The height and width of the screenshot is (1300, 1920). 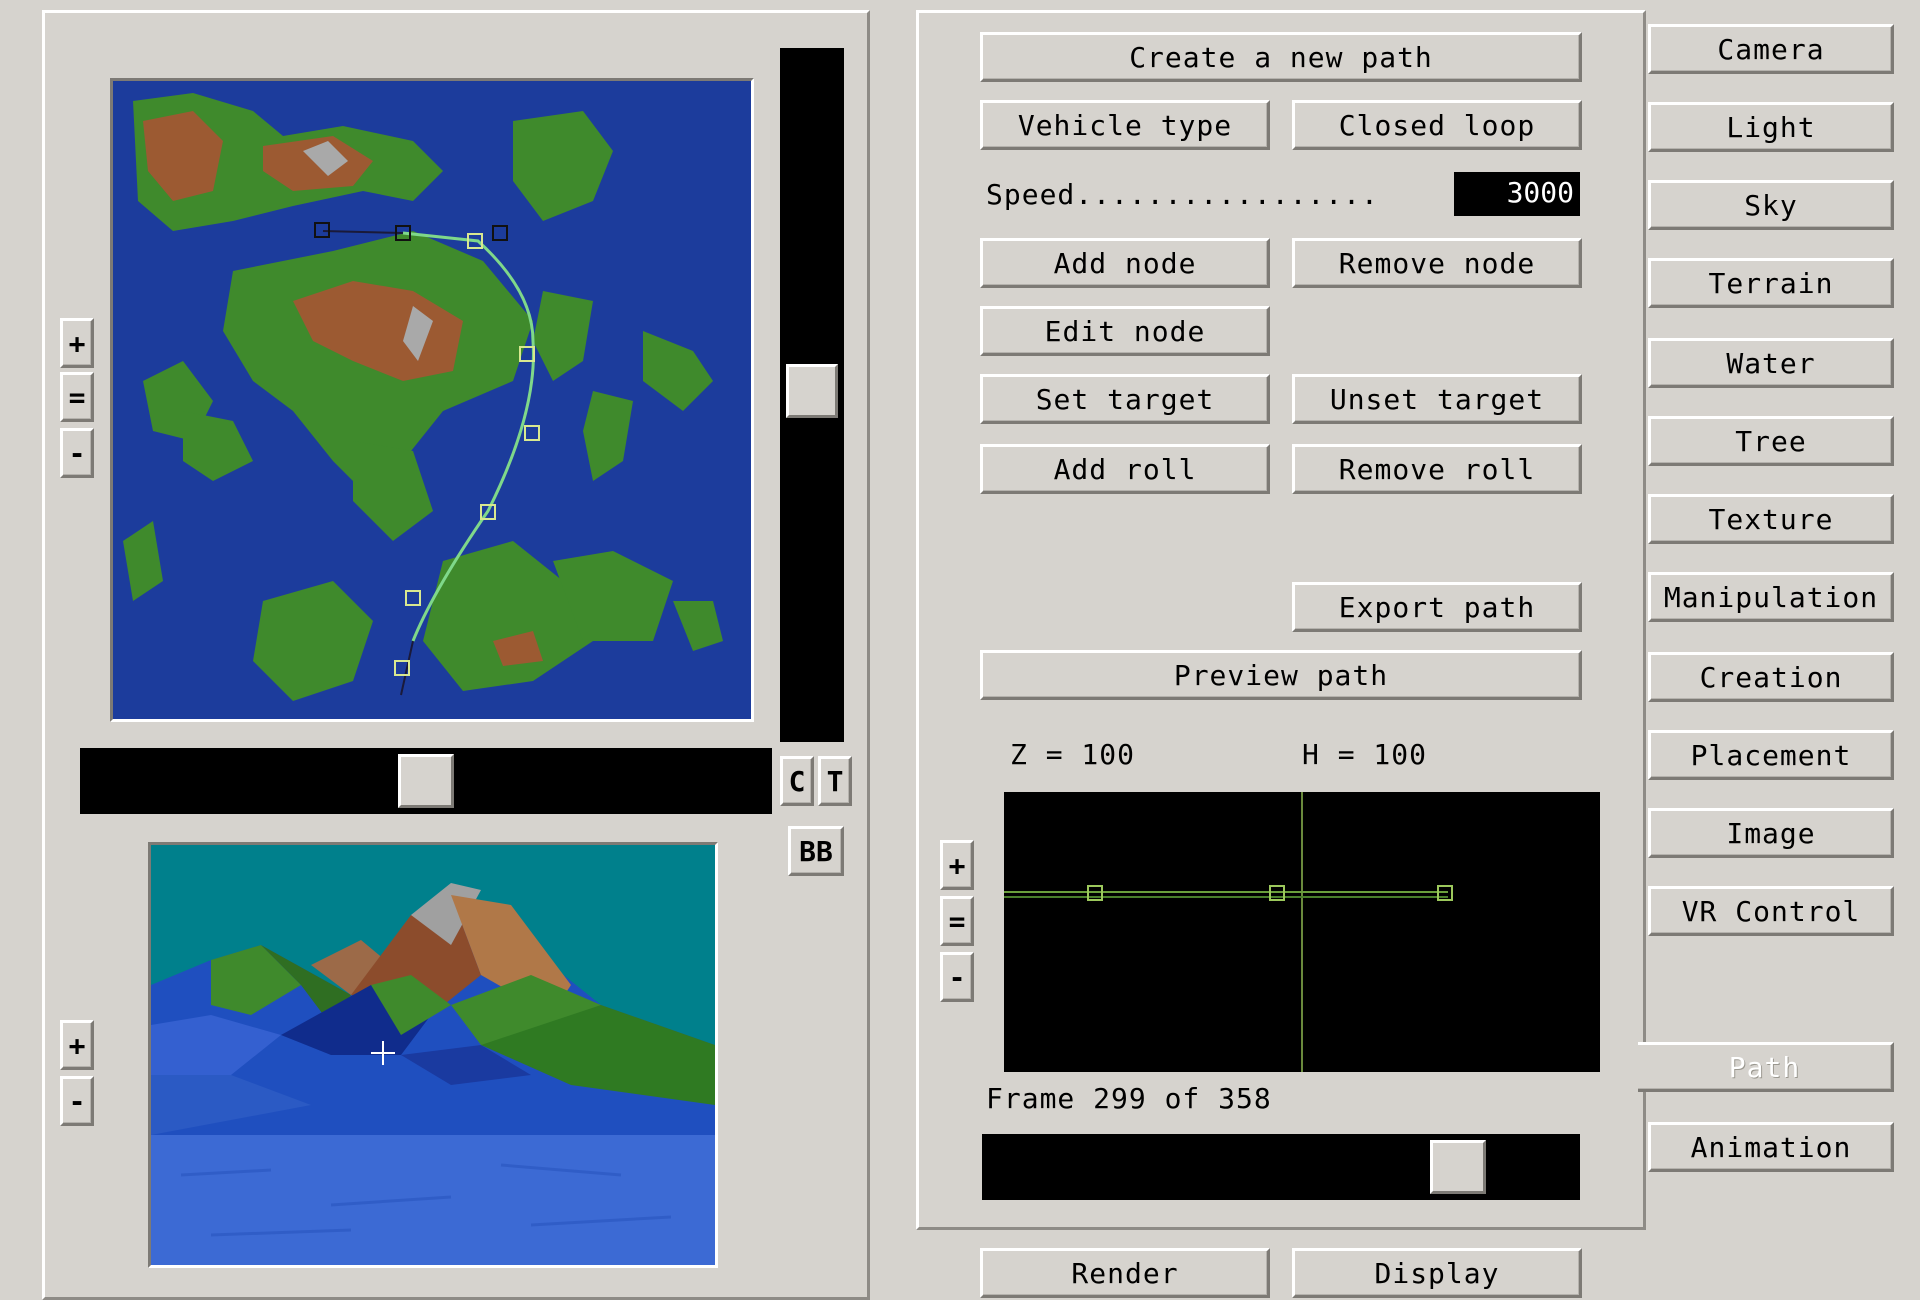 I want to click on tab-animation: Animation, so click(x=1771, y=1147).